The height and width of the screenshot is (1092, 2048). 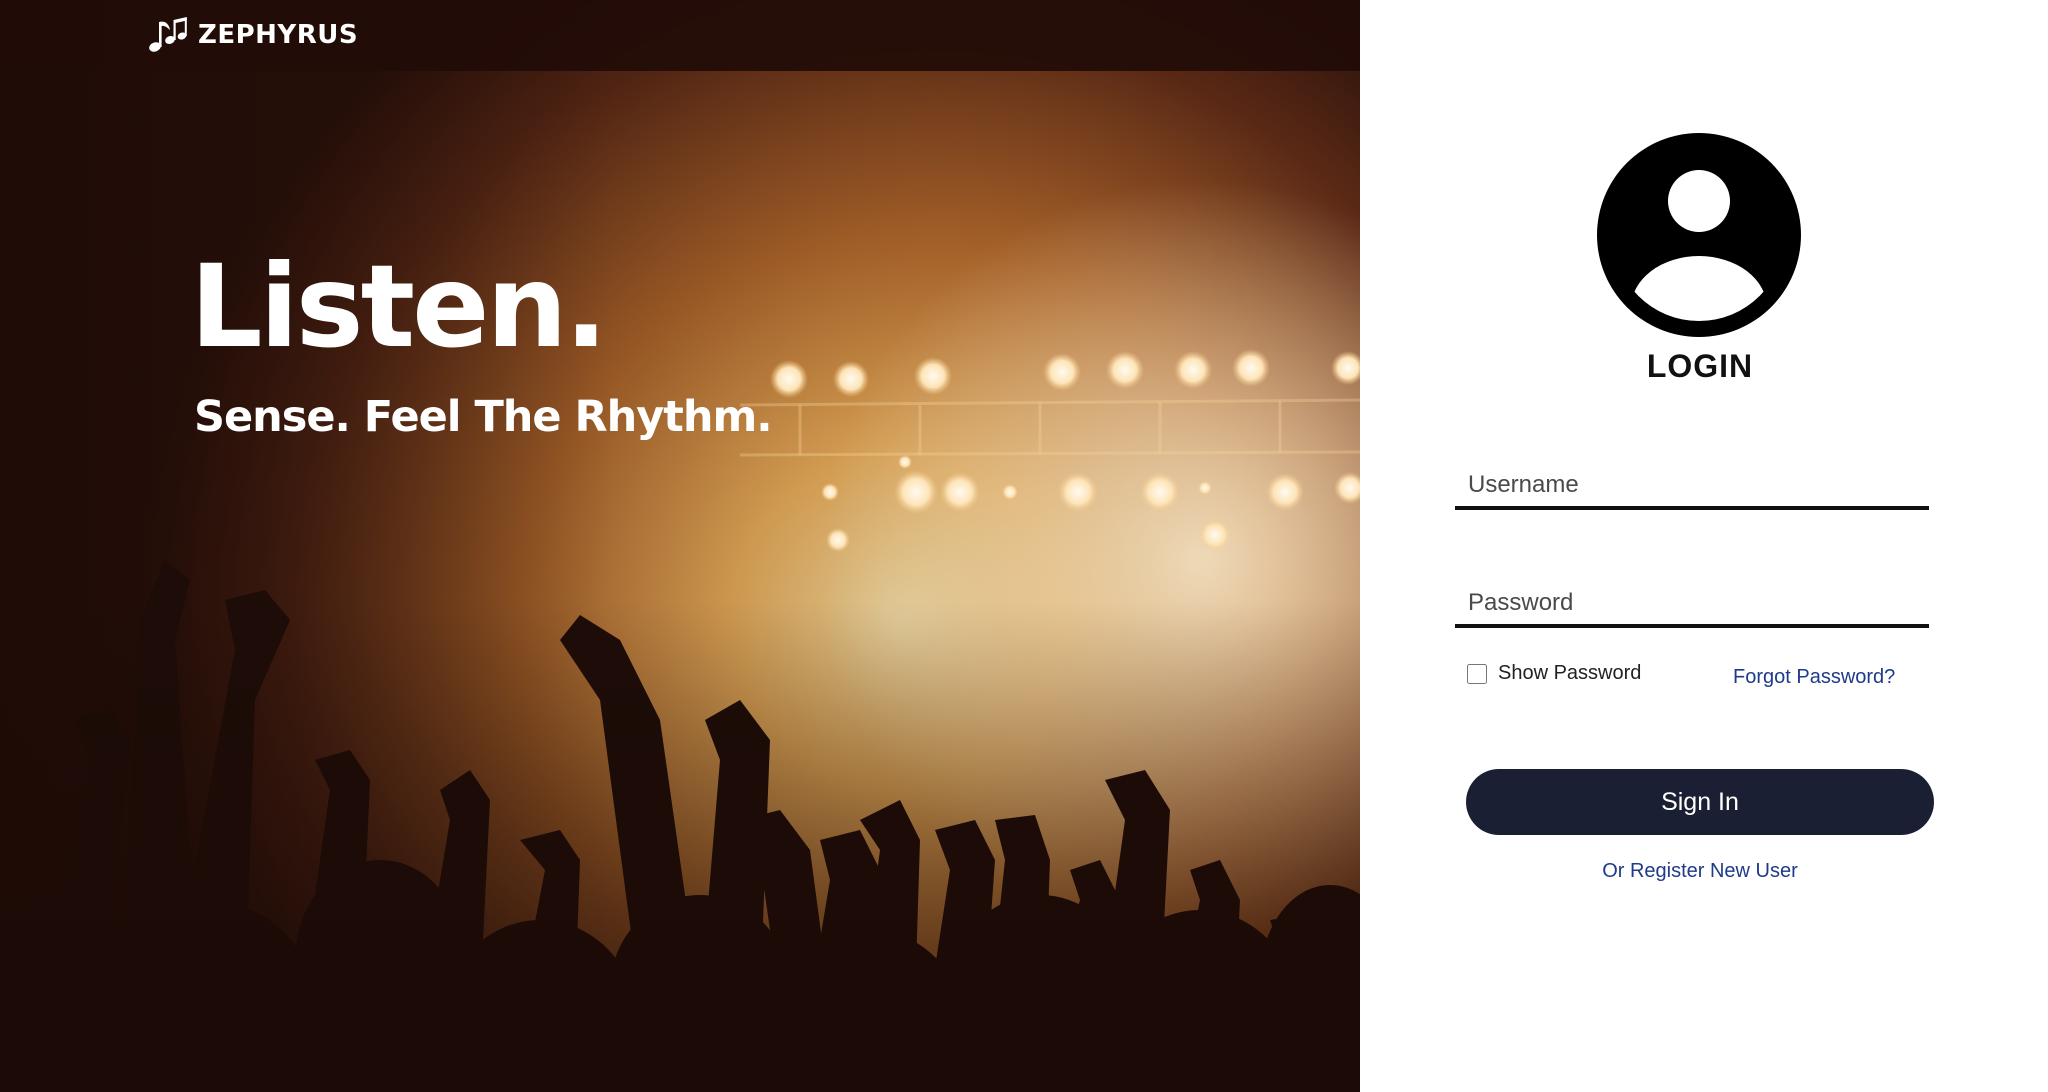 I want to click on brand-logo: ZEPHYRUS, so click(x=253, y=35).